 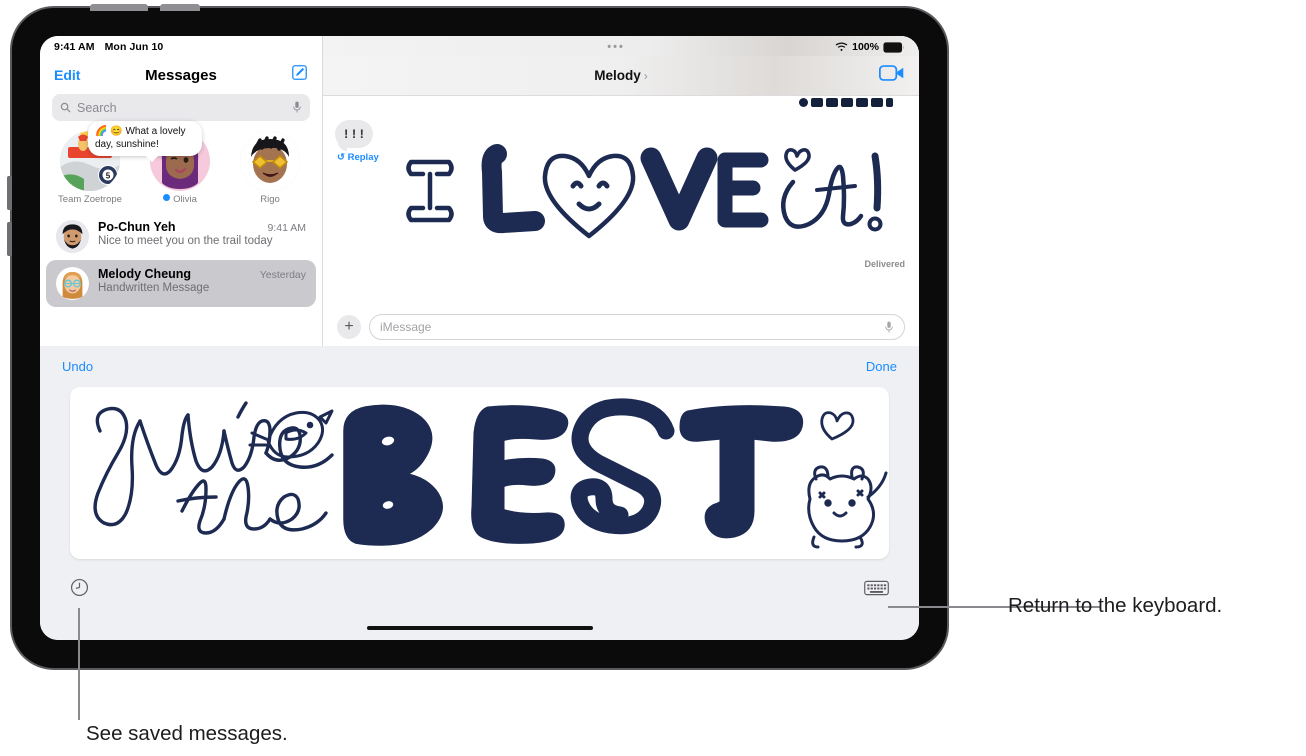 I want to click on search-input: Search, so click(x=181, y=107).